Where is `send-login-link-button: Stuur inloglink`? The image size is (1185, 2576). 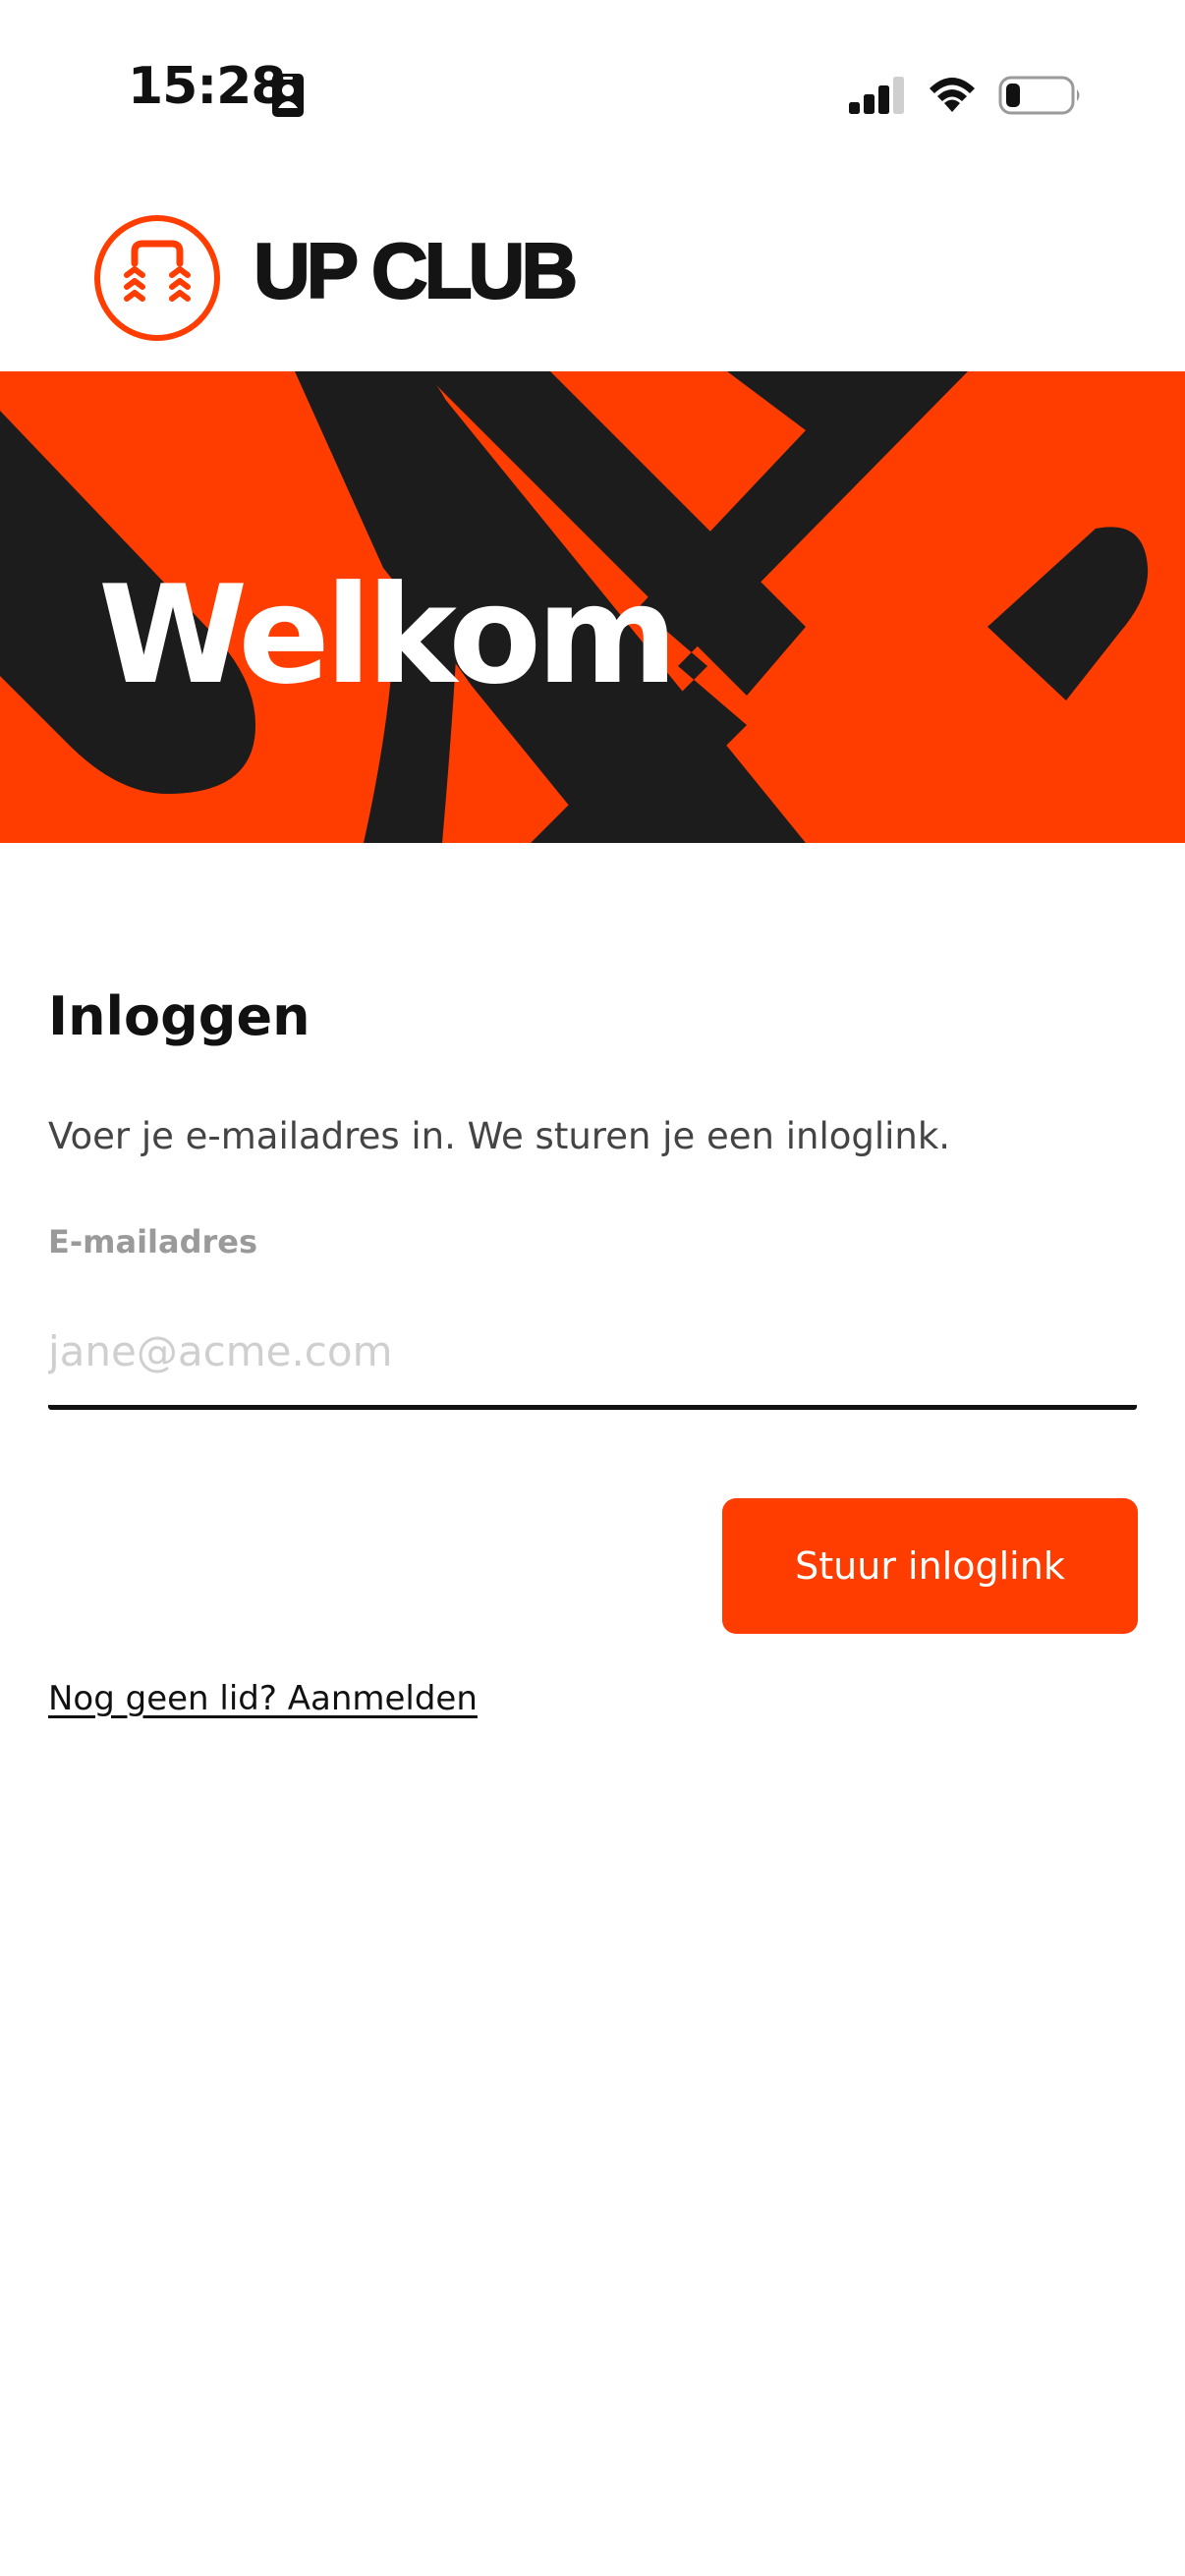
send-login-link-button: Stuur inloglink is located at coordinates (930, 1566).